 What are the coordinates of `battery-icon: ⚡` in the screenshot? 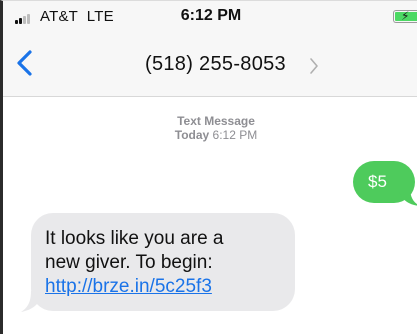 It's located at (405, 16).